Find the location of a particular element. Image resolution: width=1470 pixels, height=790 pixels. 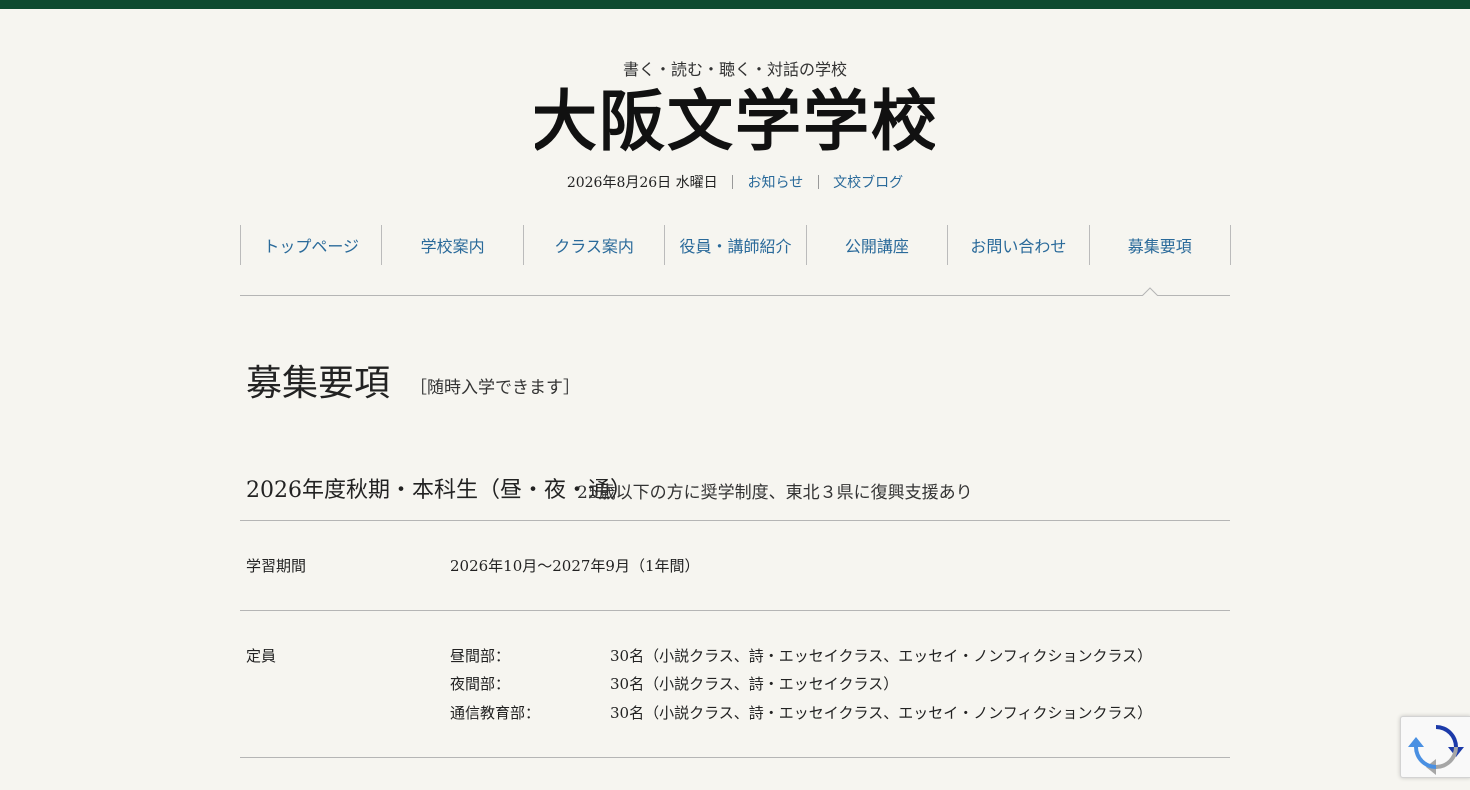

capacity-day-label: 昼間部： is located at coordinates (480, 656).